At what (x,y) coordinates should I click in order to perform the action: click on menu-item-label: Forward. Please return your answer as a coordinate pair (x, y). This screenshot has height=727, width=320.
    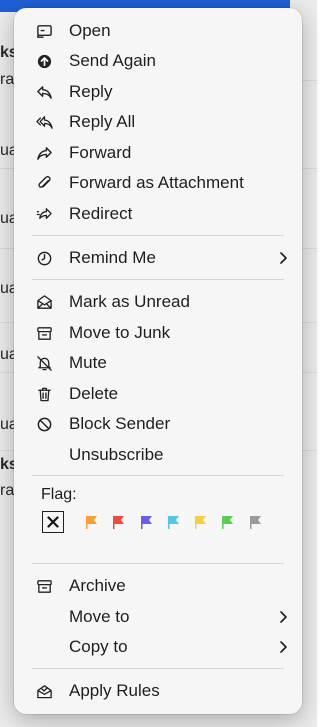
    Looking at the image, I should click on (100, 152).